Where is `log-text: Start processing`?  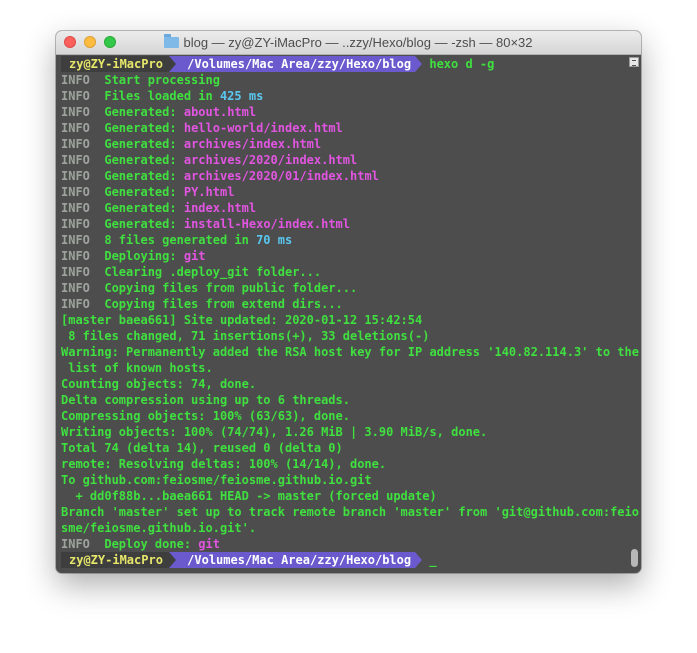
log-text: Start processing is located at coordinates (162, 80).